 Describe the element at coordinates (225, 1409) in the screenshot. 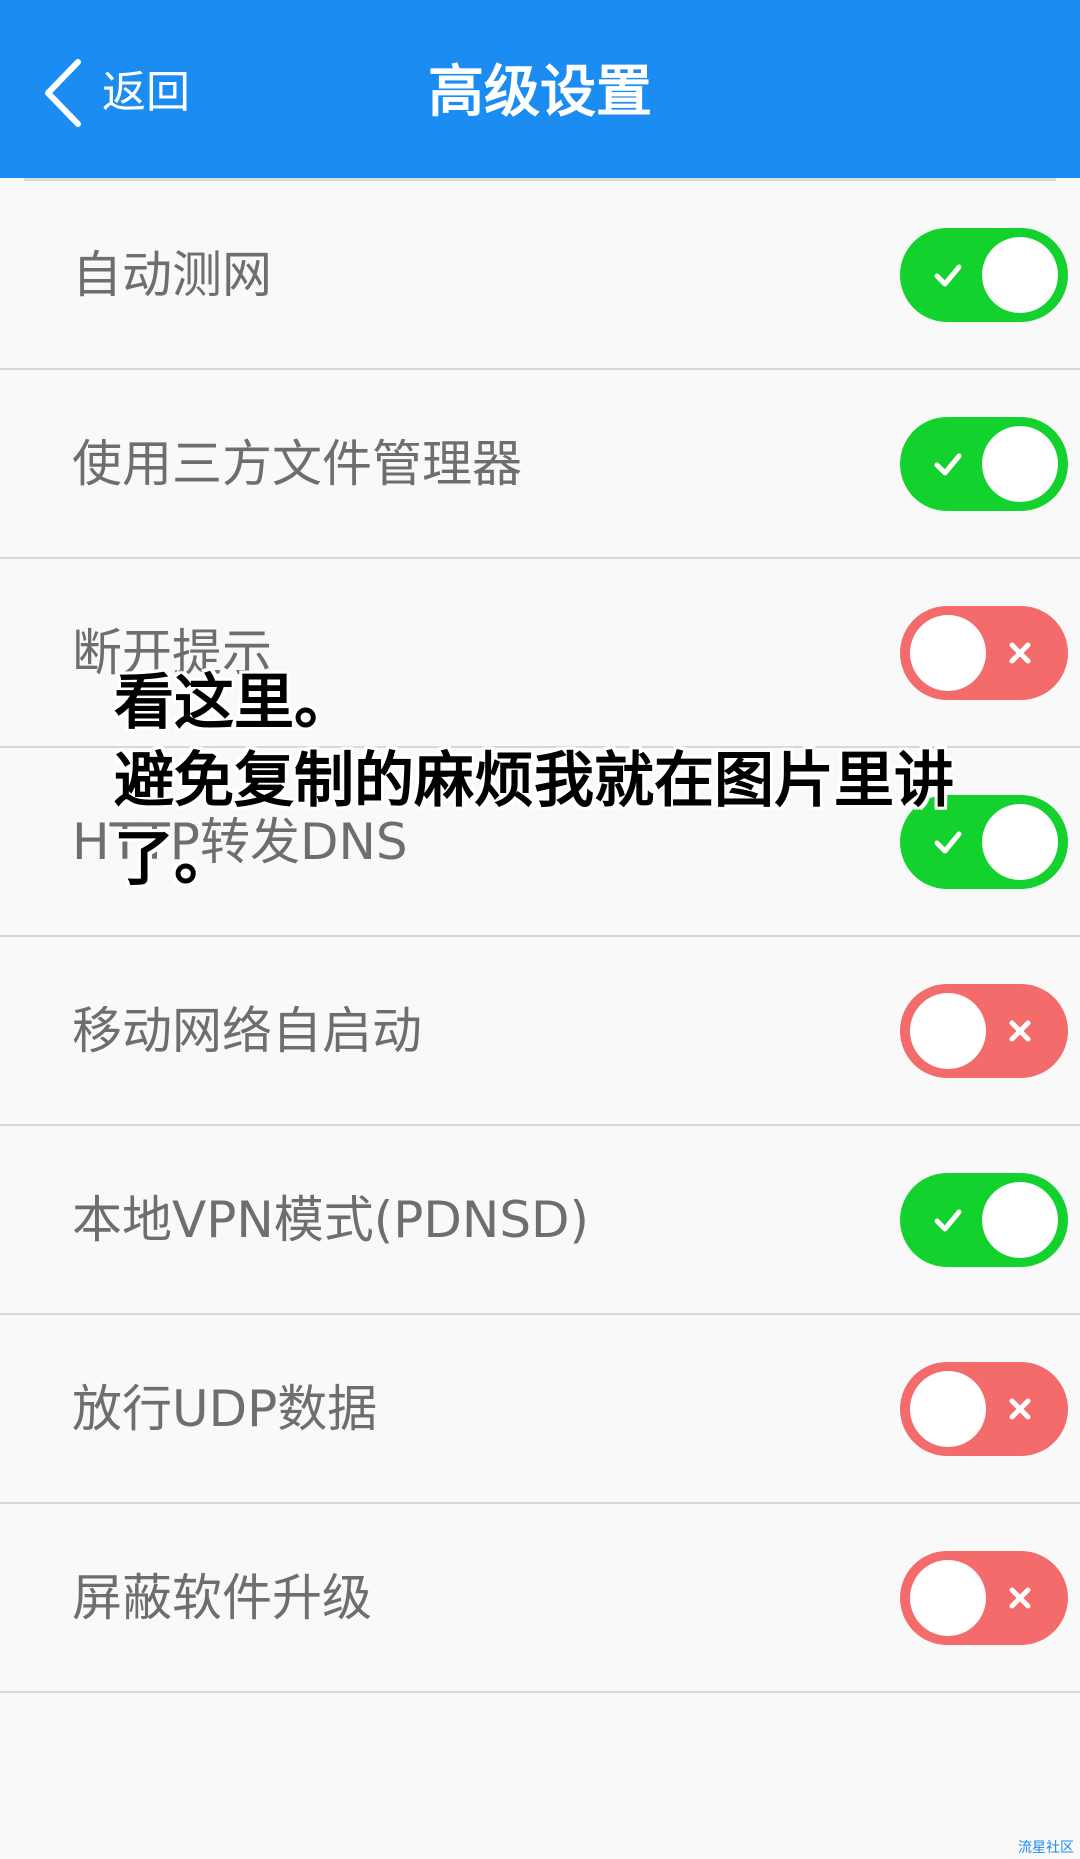

I see `setting-label: 放行UDP数据` at that location.